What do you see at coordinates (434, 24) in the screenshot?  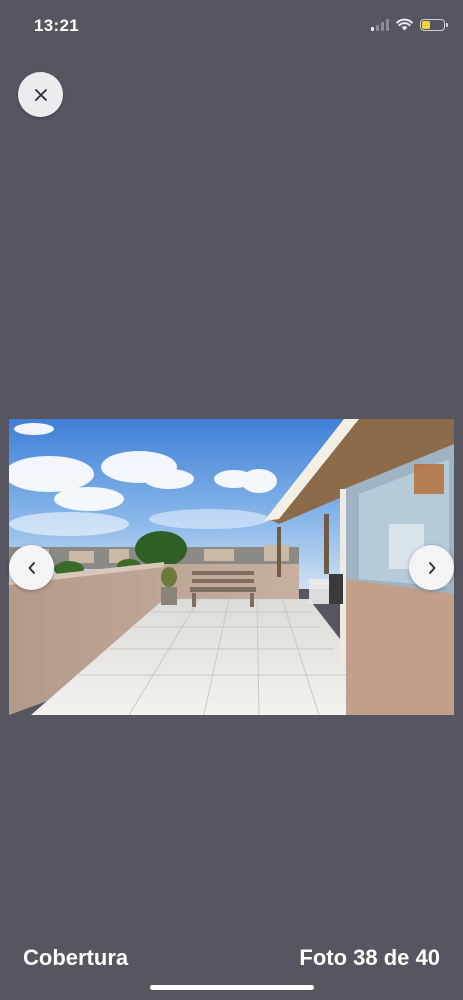 I see `battery-icon` at bounding box center [434, 24].